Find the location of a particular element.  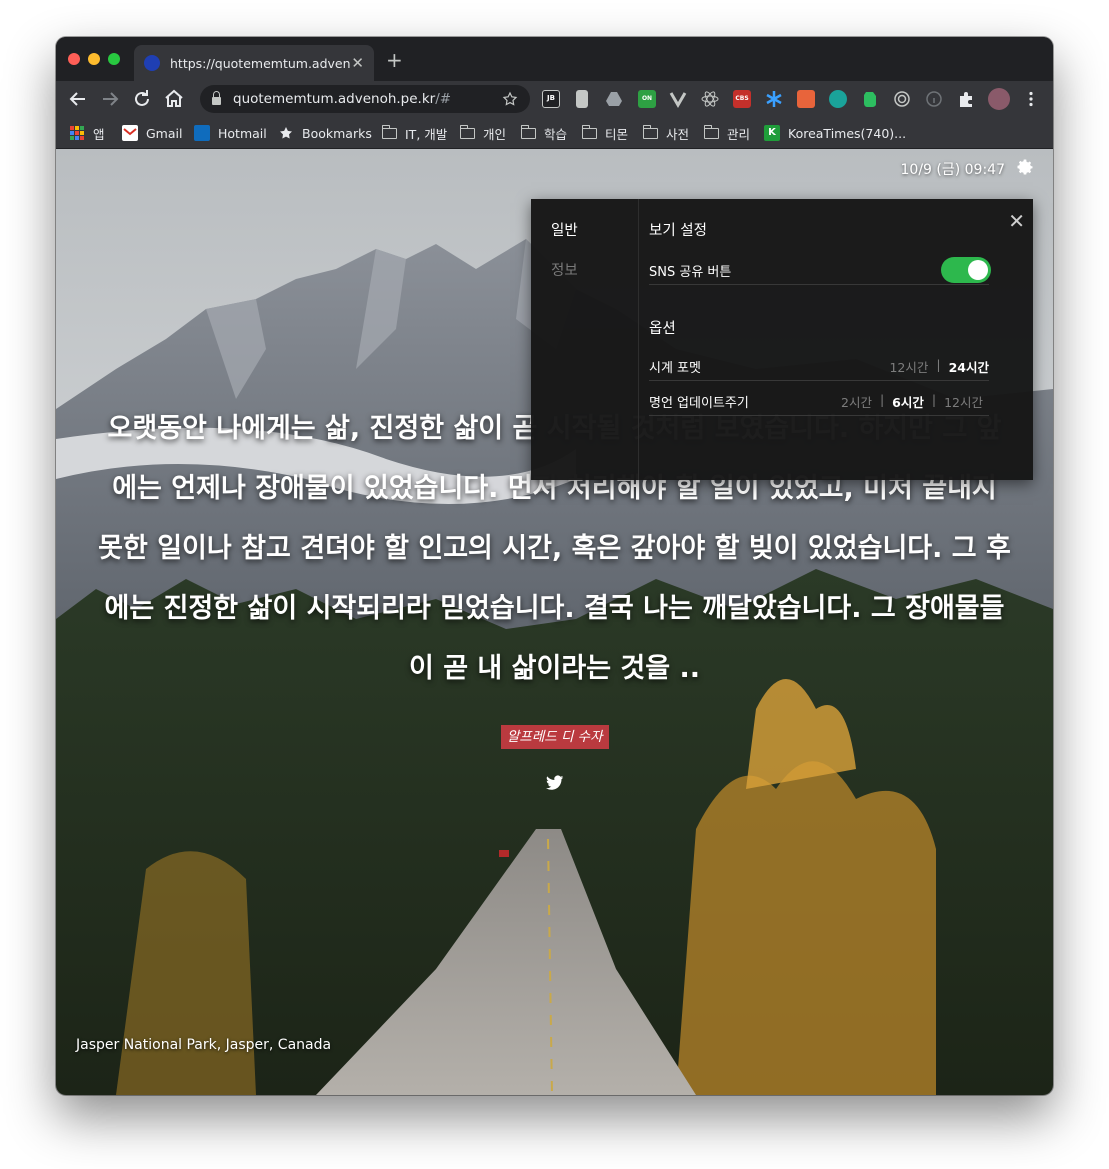

browser-toolbar: quotememtum.advenoh.pe.kr /# JB ON CBS is located at coordinates (554, 99).